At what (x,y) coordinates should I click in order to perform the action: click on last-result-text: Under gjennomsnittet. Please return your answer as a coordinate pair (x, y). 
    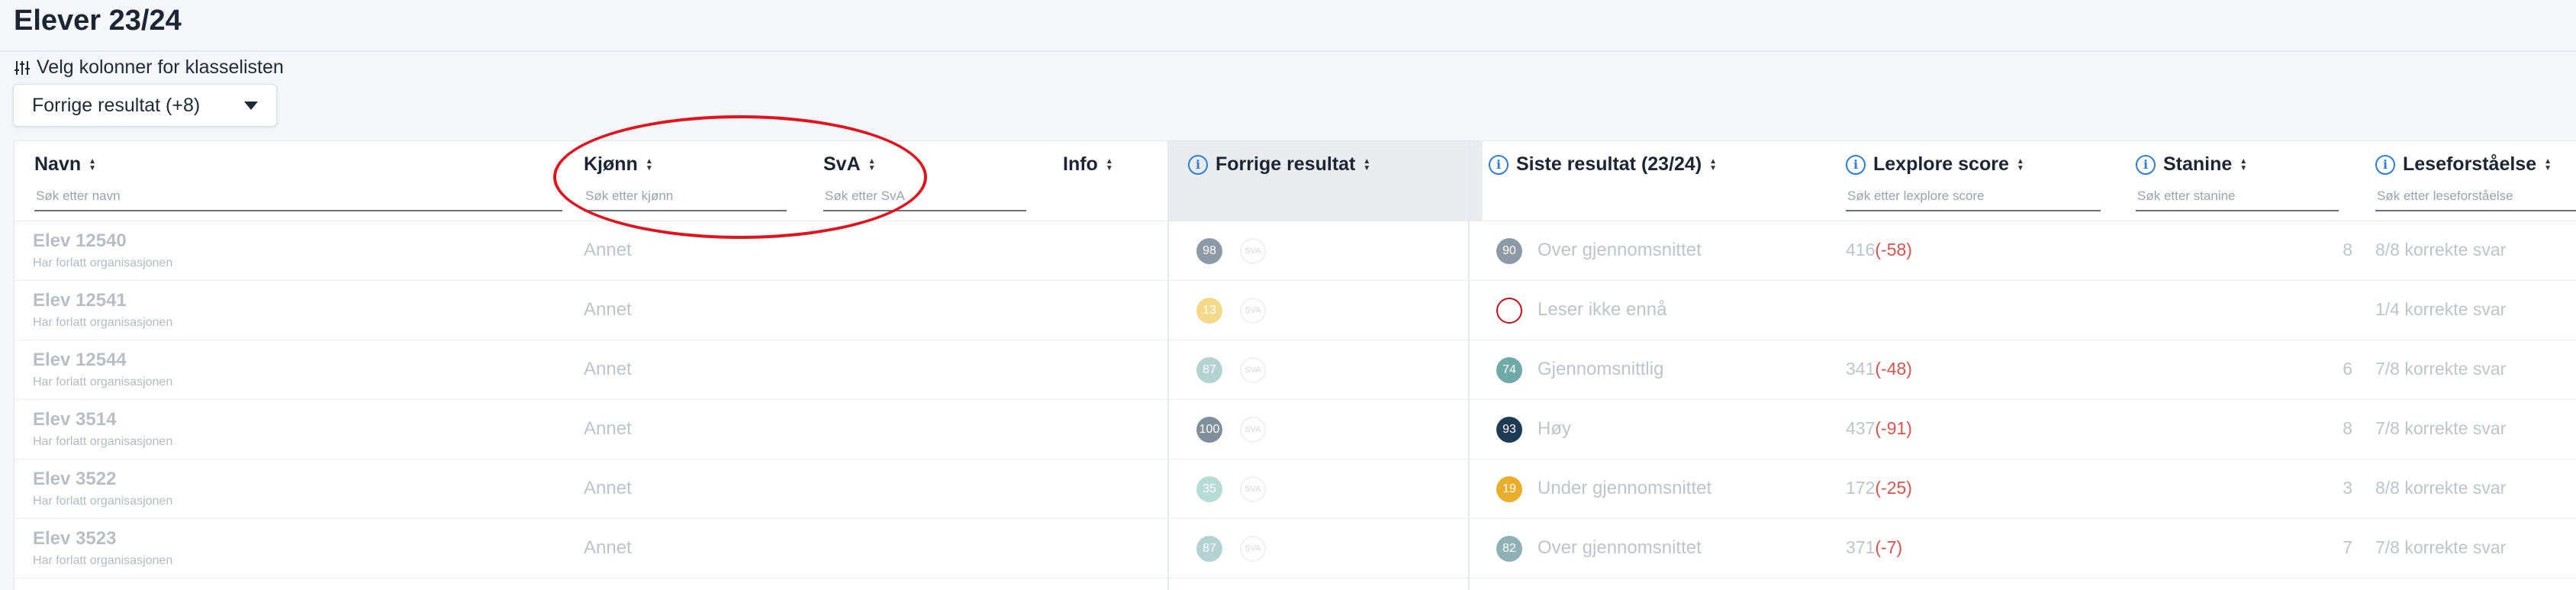
    Looking at the image, I should click on (1625, 488).